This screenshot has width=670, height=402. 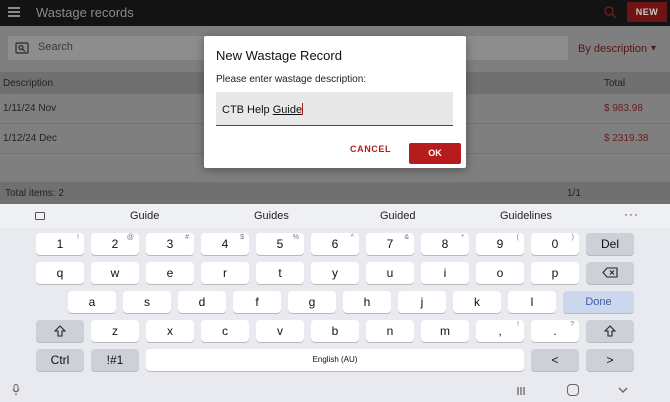 What do you see at coordinates (397, 216) in the screenshot?
I see `suggestion-item: Guided` at bounding box center [397, 216].